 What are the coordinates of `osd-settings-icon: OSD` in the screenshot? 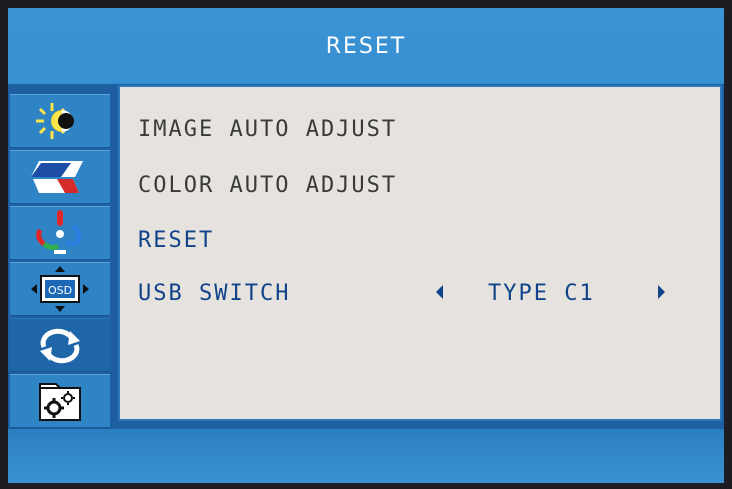 It's located at (60, 289).